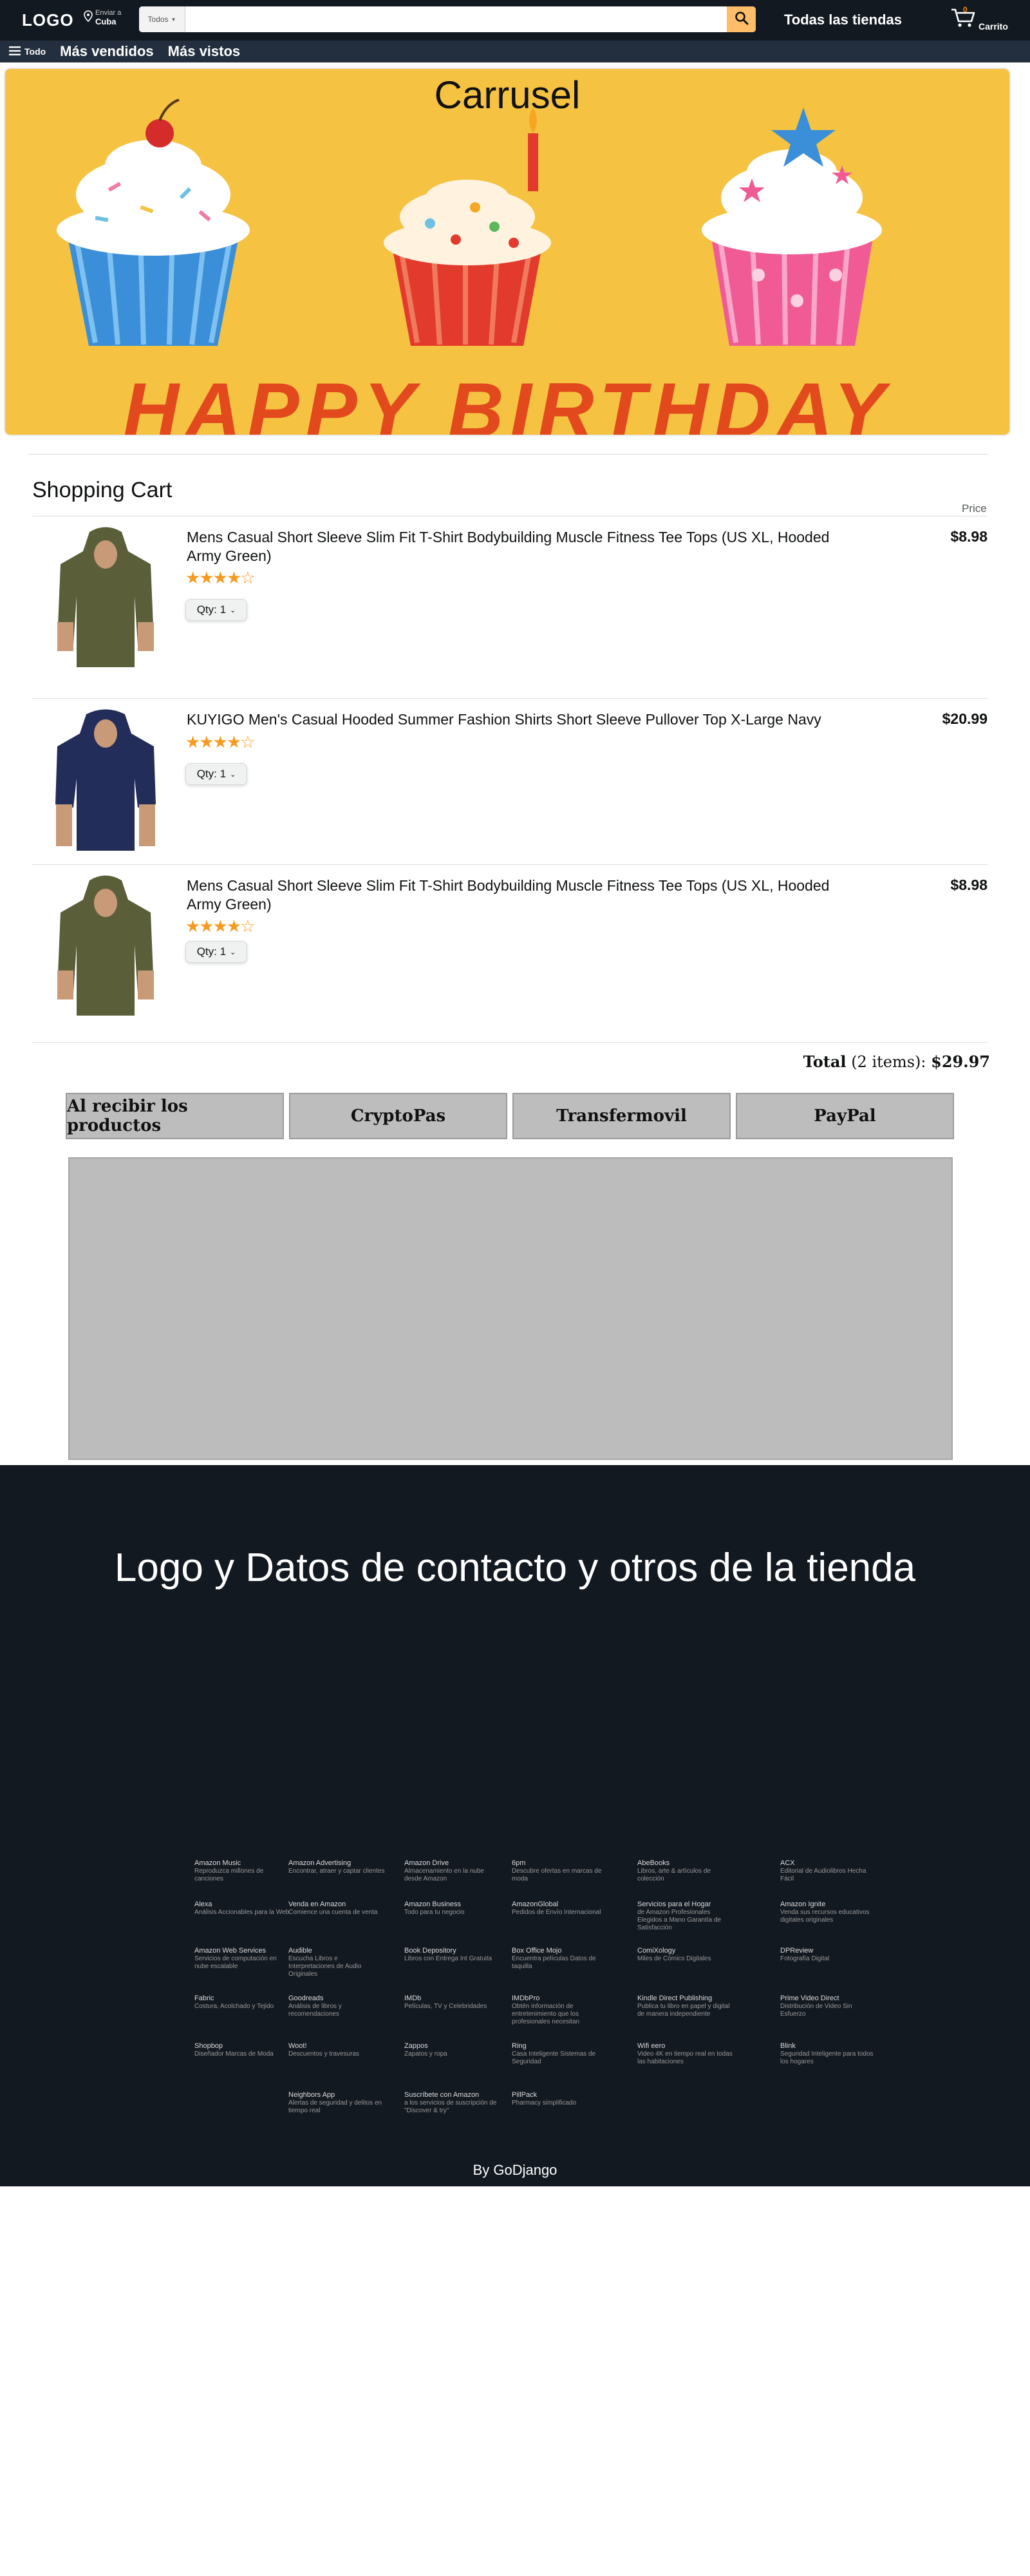 The height and width of the screenshot is (2576, 1030). I want to click on footer-link: 6pm Descubre ofertas en marcas de moda, so click(560, 1871).